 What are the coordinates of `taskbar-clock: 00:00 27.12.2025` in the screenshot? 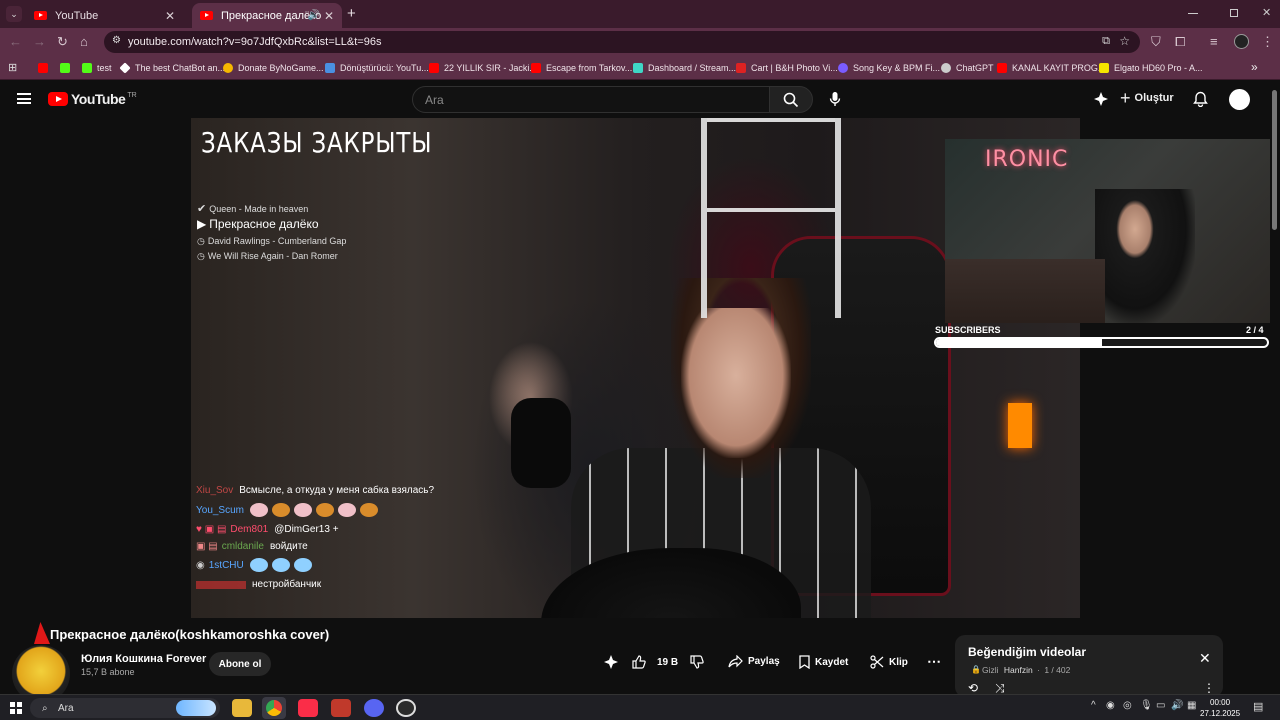 It's located at (1220, 708).